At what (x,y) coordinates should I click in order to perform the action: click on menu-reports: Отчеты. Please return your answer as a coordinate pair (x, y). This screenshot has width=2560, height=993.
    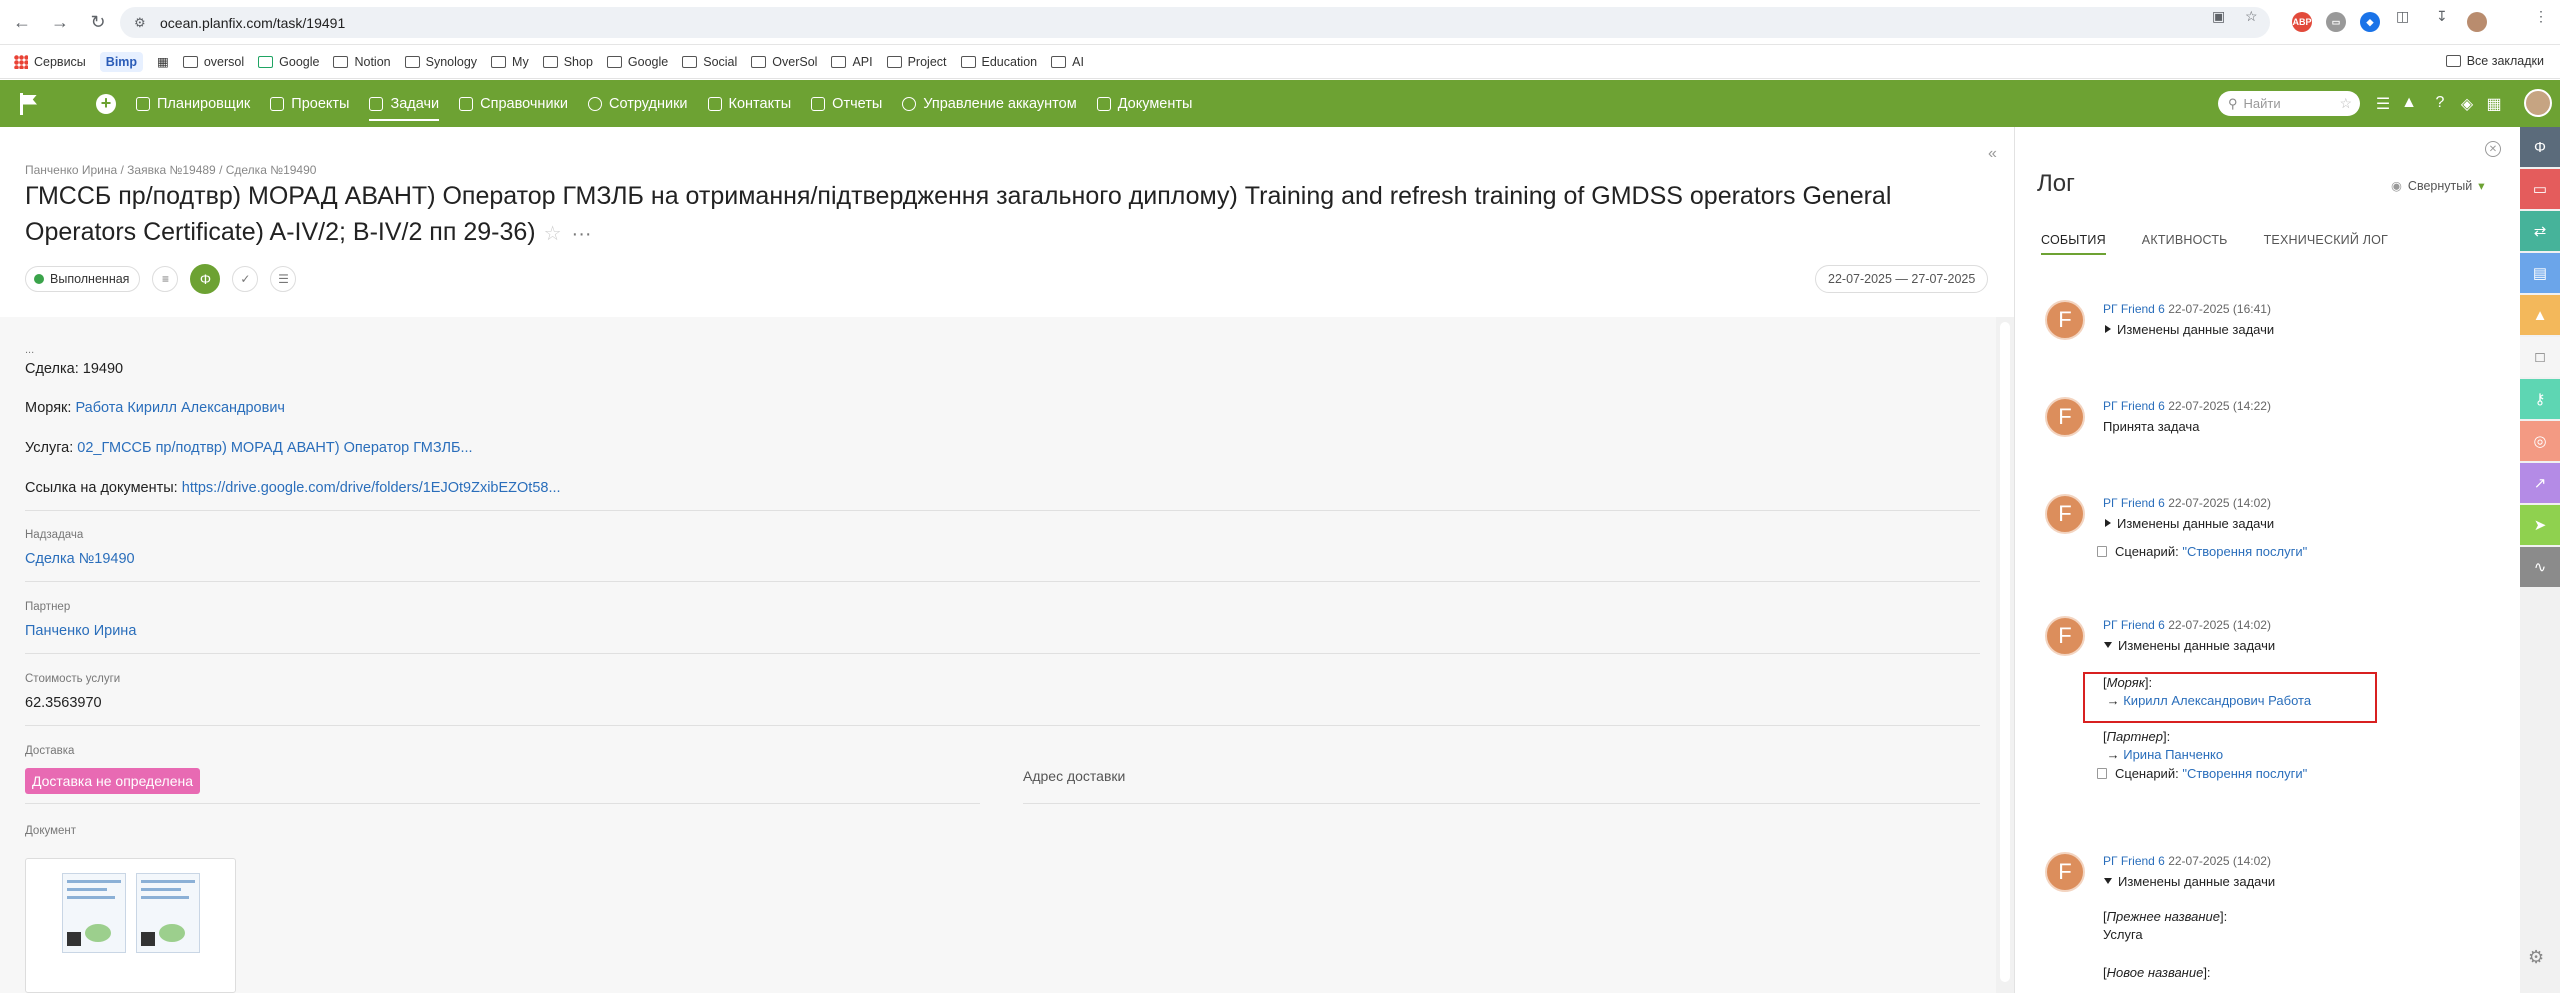
    Looking at the image, I should click on (846, 103).